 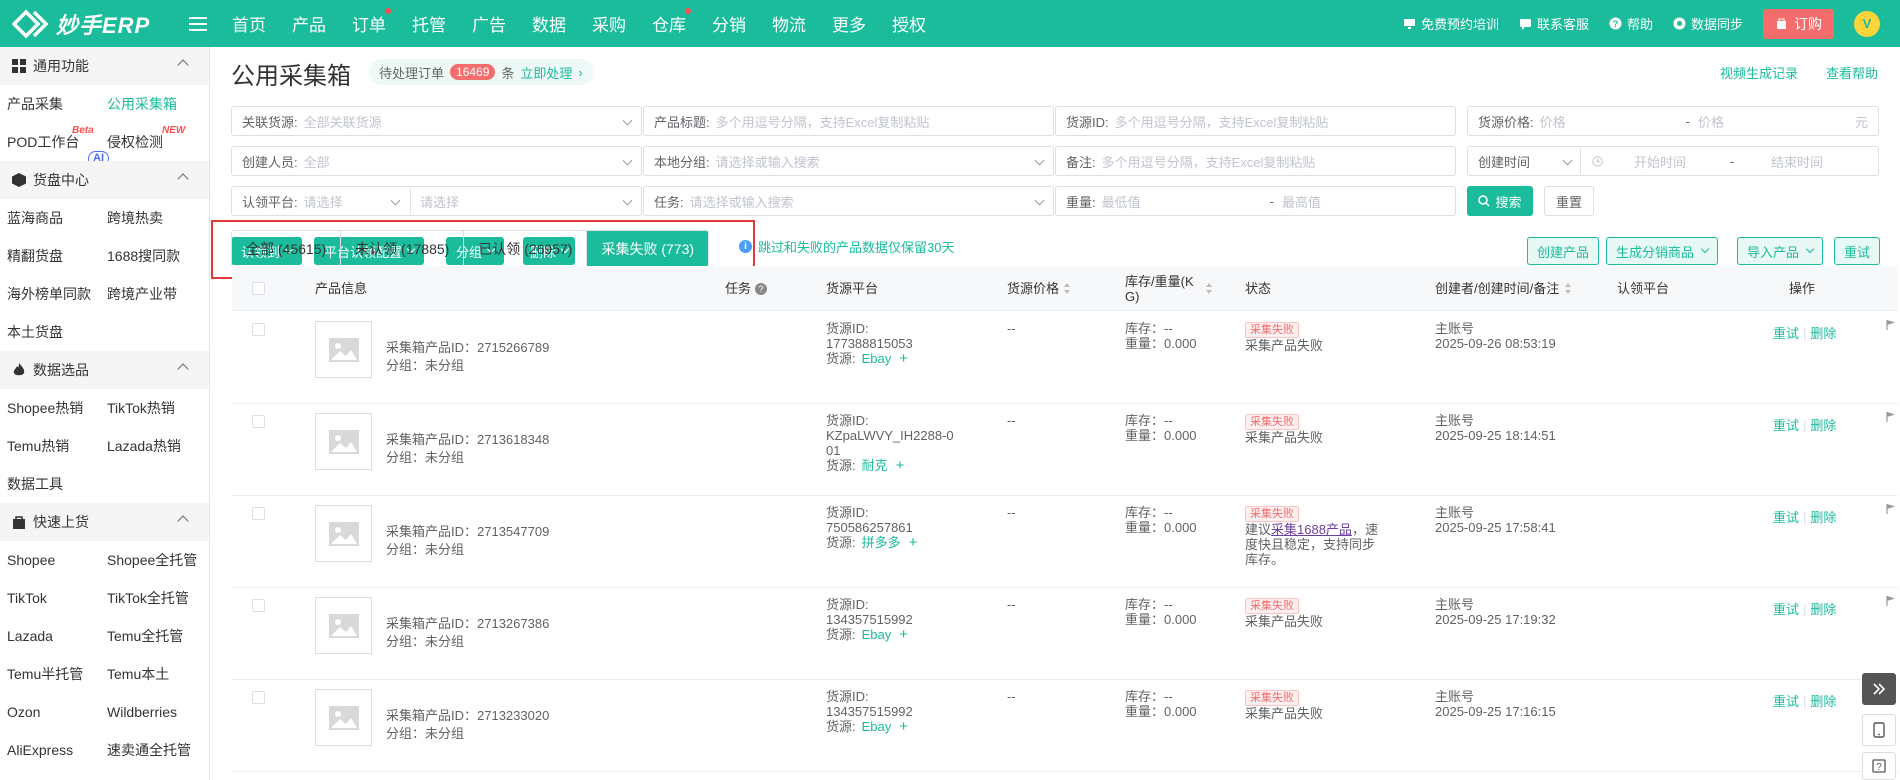 What do you see at coordinates (323, 201) in the screenshot?
I see `claim-platform-placeholder-1: 请选择` at bounding box center [323, 201].